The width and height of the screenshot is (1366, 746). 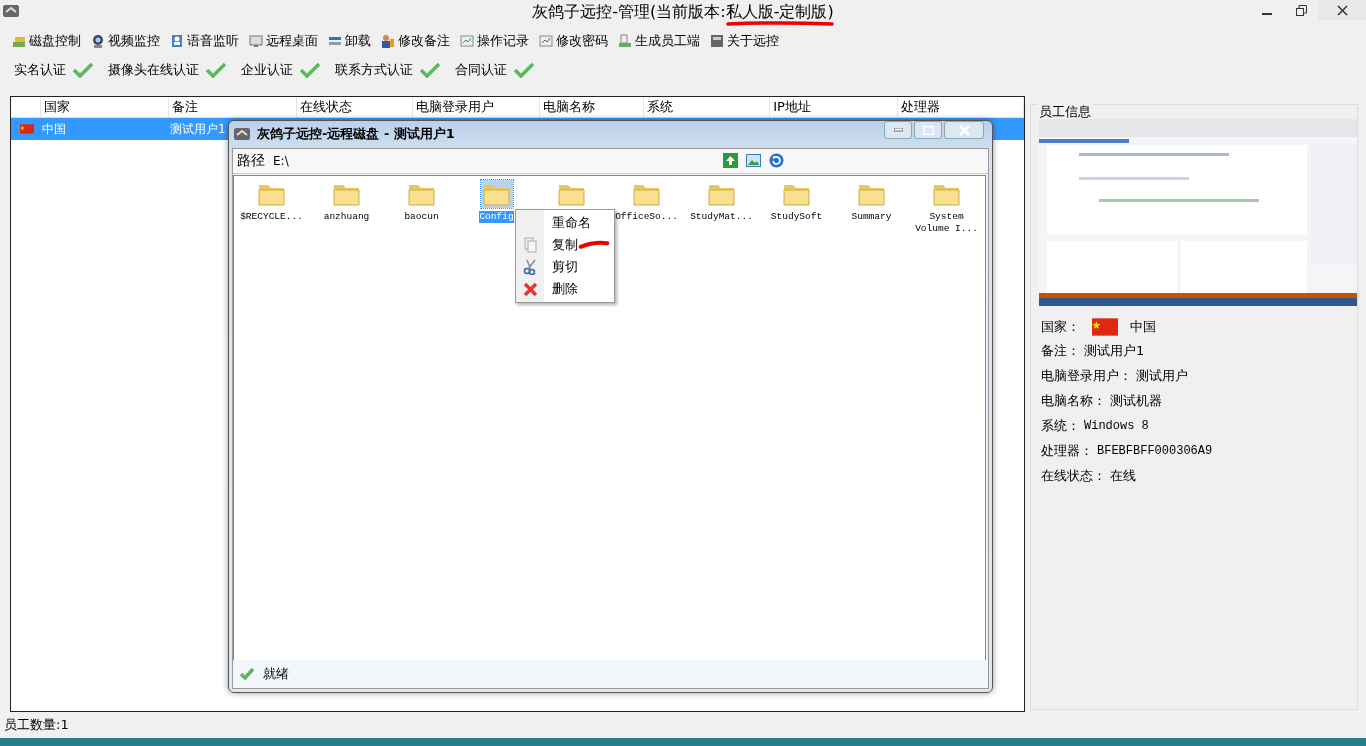 I want to click on field-label: 系统：, so click(x=1060, y=425).